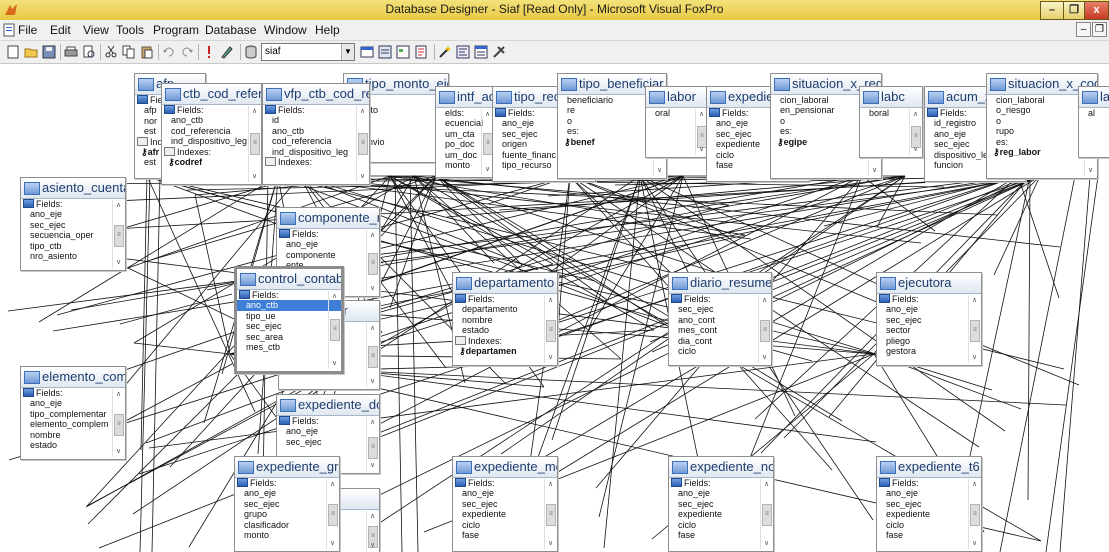 The height and width of the screenshot is (552, 1109). What do you see at coordinates (13, 52) in the screenshot?
I see `new-file-icon` at bounding box center [13, 52].